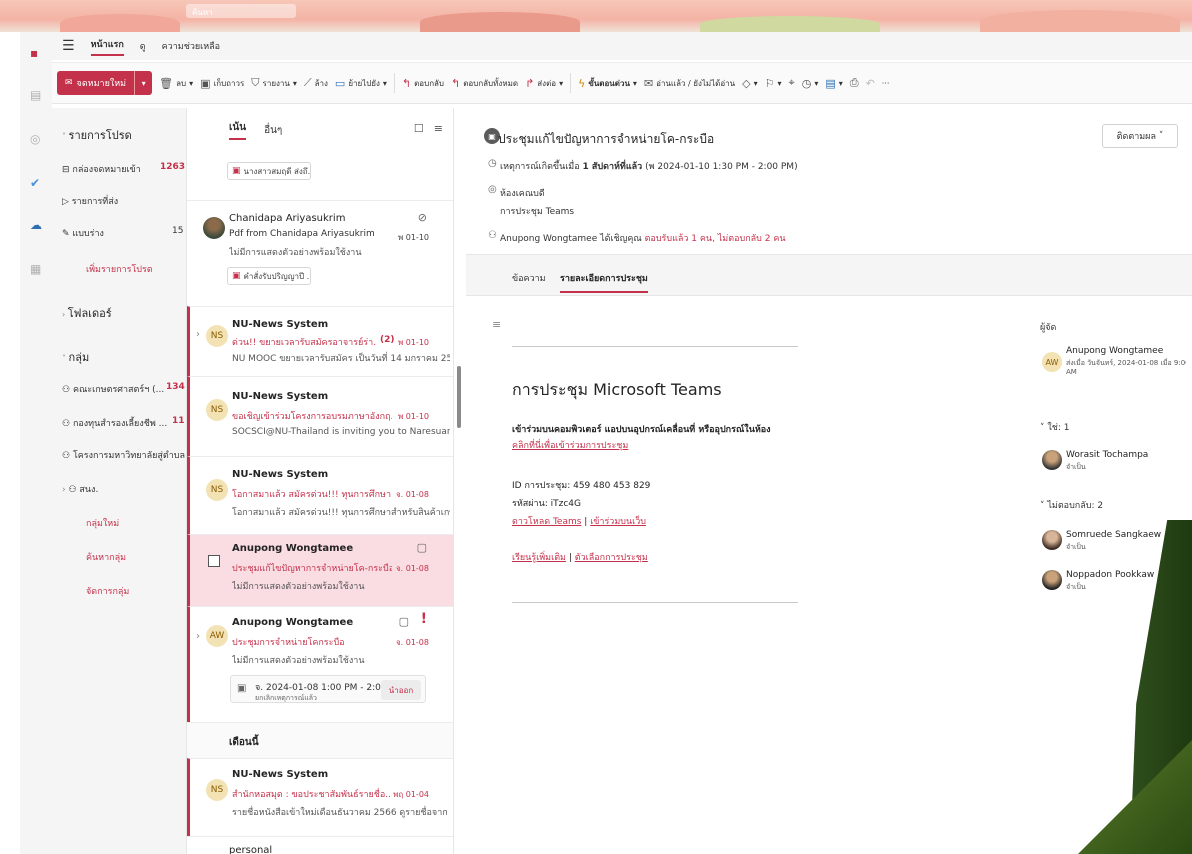 Image resolution: width=1192 pixels, height=854 pixels. Describe the element at coordinates (191, 46) in the screenshot. I see `tab-help: ความช่วยเหลือ` at that location.